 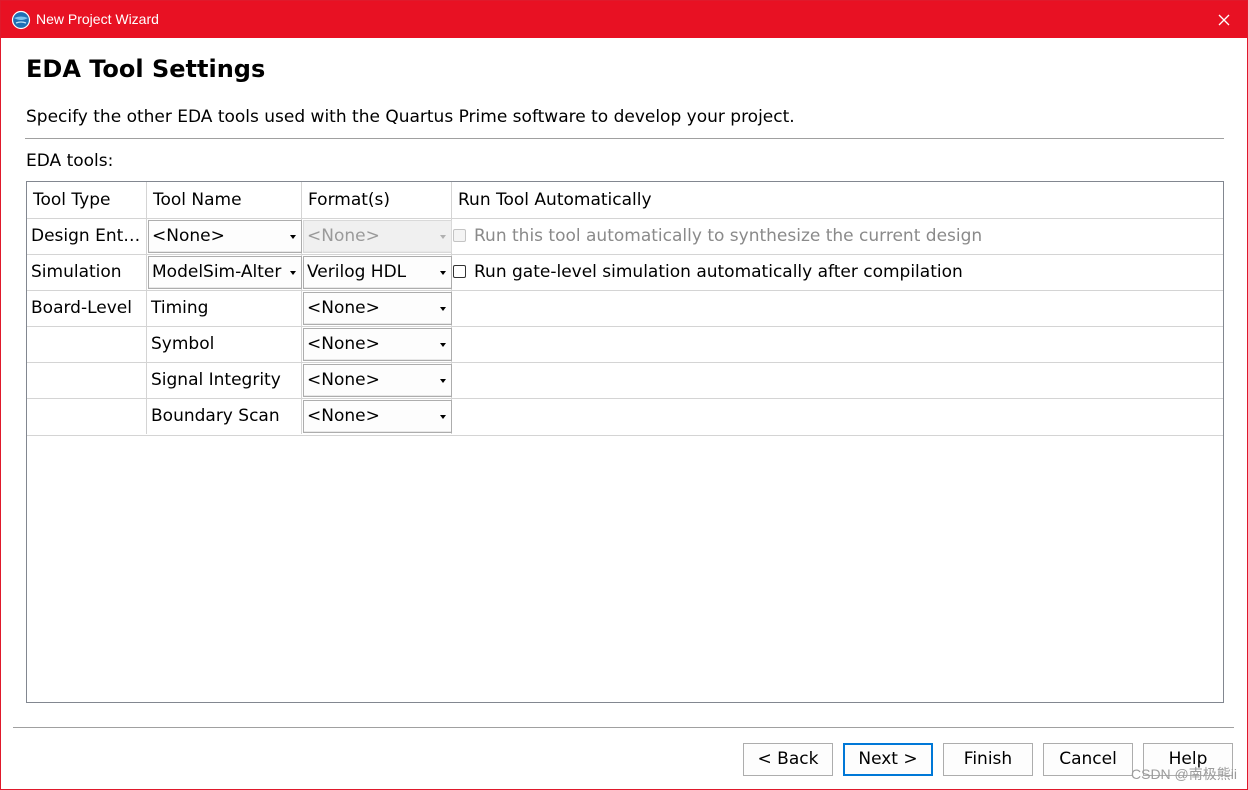 What do you see at coordinates (888, 759) in the screenshot?
I see `next-button: Next >` at bounding box center [888, 759].